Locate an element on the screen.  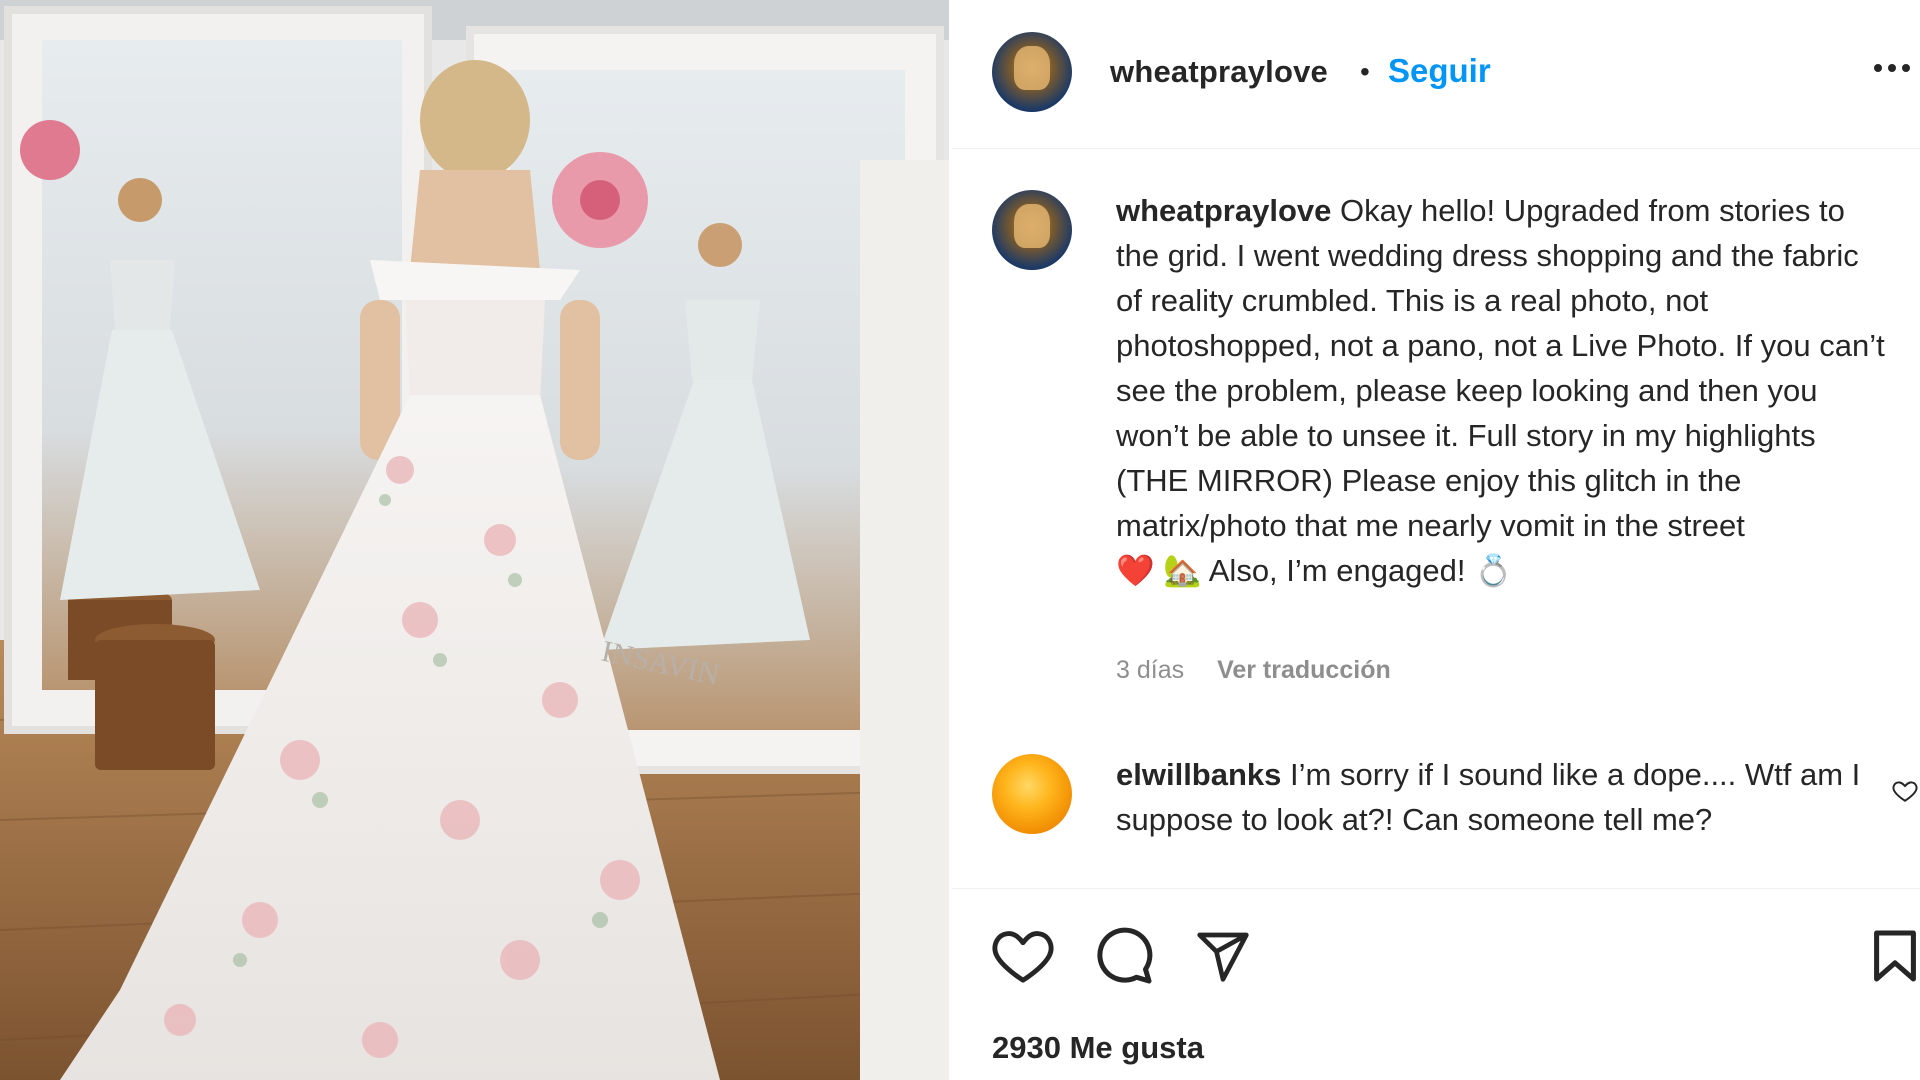
comment-username: elwillbanks is located at coordinates (1198, 774).